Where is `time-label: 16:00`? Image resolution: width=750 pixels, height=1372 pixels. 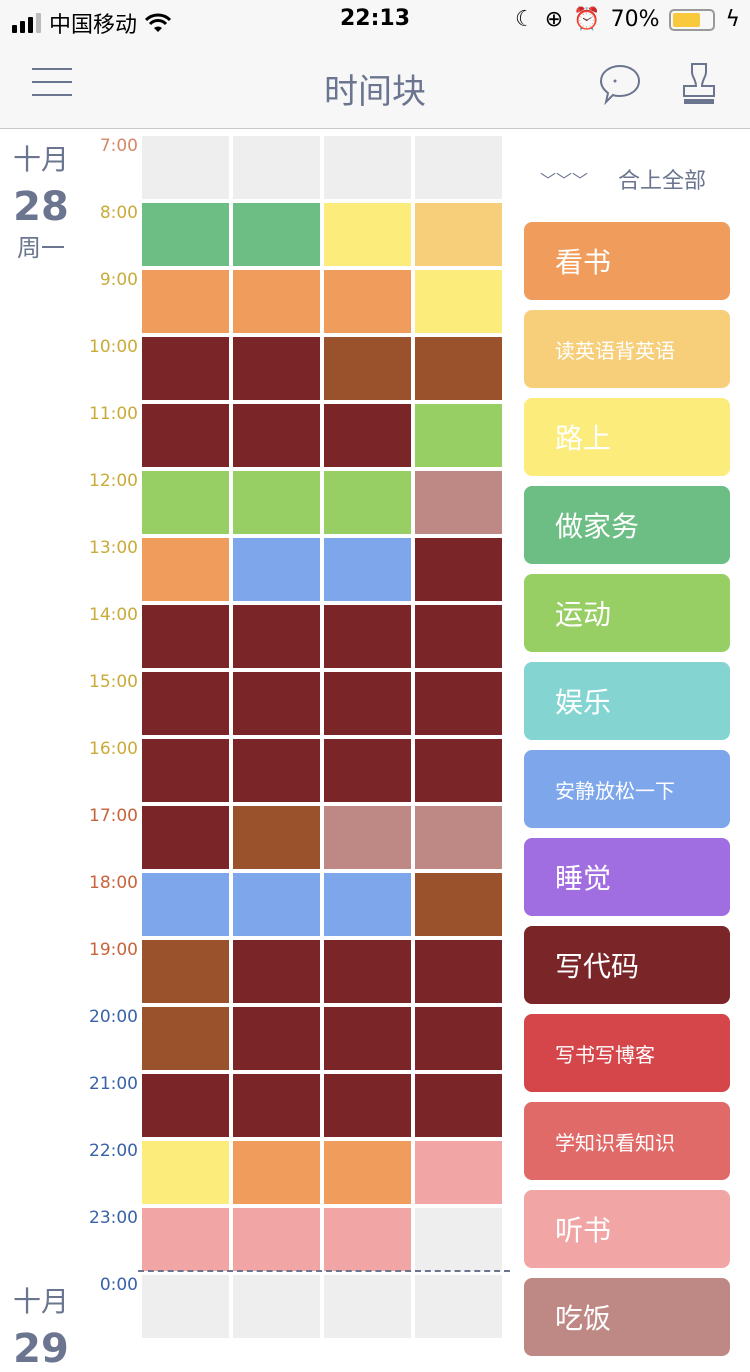 time-label: 16:00 is located at coordinates (113, 749).